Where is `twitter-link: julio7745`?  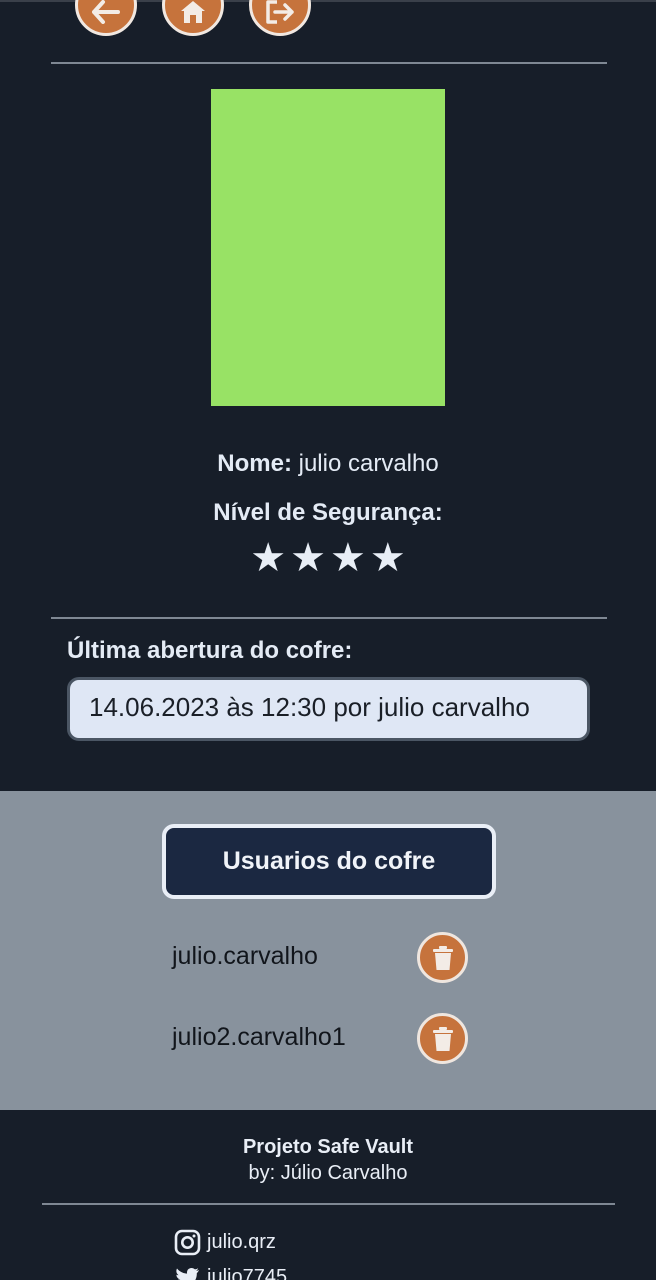
twitter-link: julio7745 is located at coordinates (230, 1272).